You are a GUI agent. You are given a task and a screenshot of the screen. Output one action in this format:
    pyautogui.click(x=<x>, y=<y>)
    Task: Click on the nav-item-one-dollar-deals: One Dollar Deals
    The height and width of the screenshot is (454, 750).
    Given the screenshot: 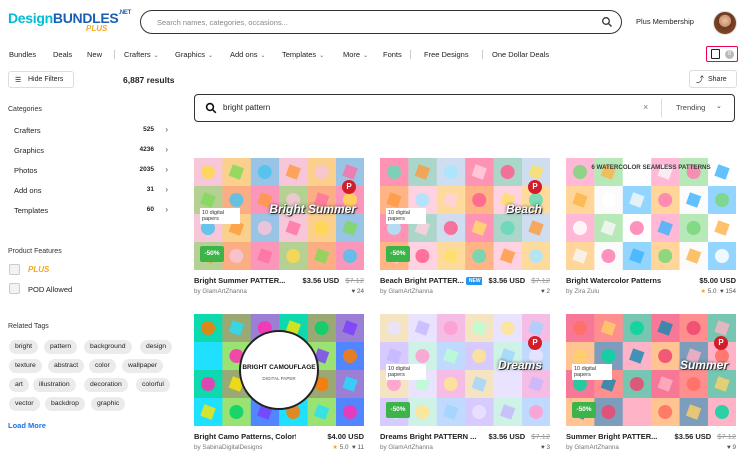 What is the action you would take?
    pyautogui.click(x=520, y=54)
    